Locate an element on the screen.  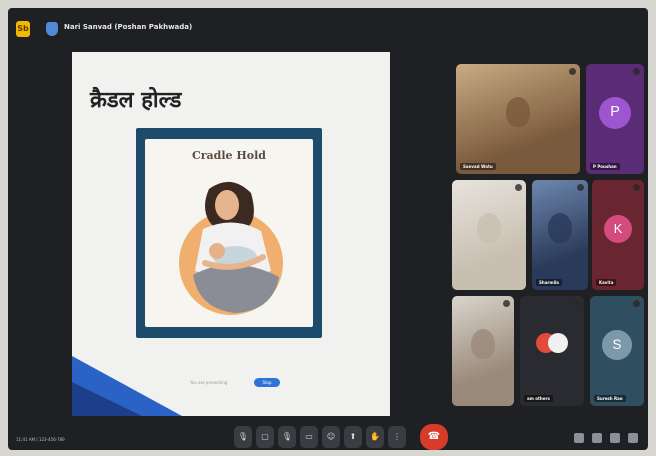
activities-icon is located at coordinates (633, 438).